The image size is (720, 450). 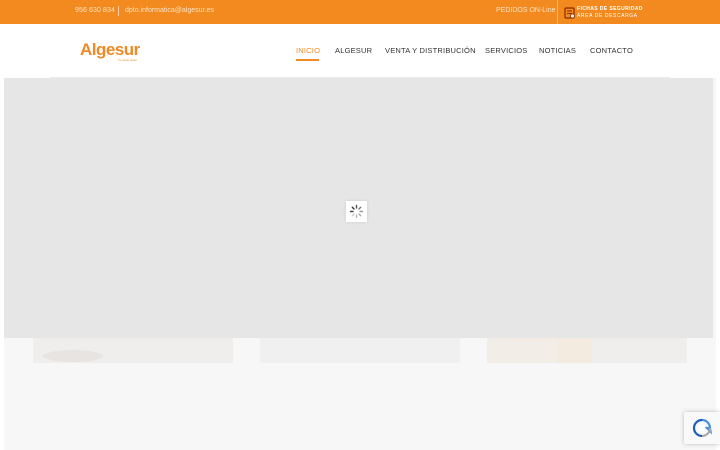 What do you see at coordinates (430, 50) in the screenshot?
I see `nav-item-venta-distribucion: VENTA Y DISTRIBUCIÓN` at bounding box center [430, 50].